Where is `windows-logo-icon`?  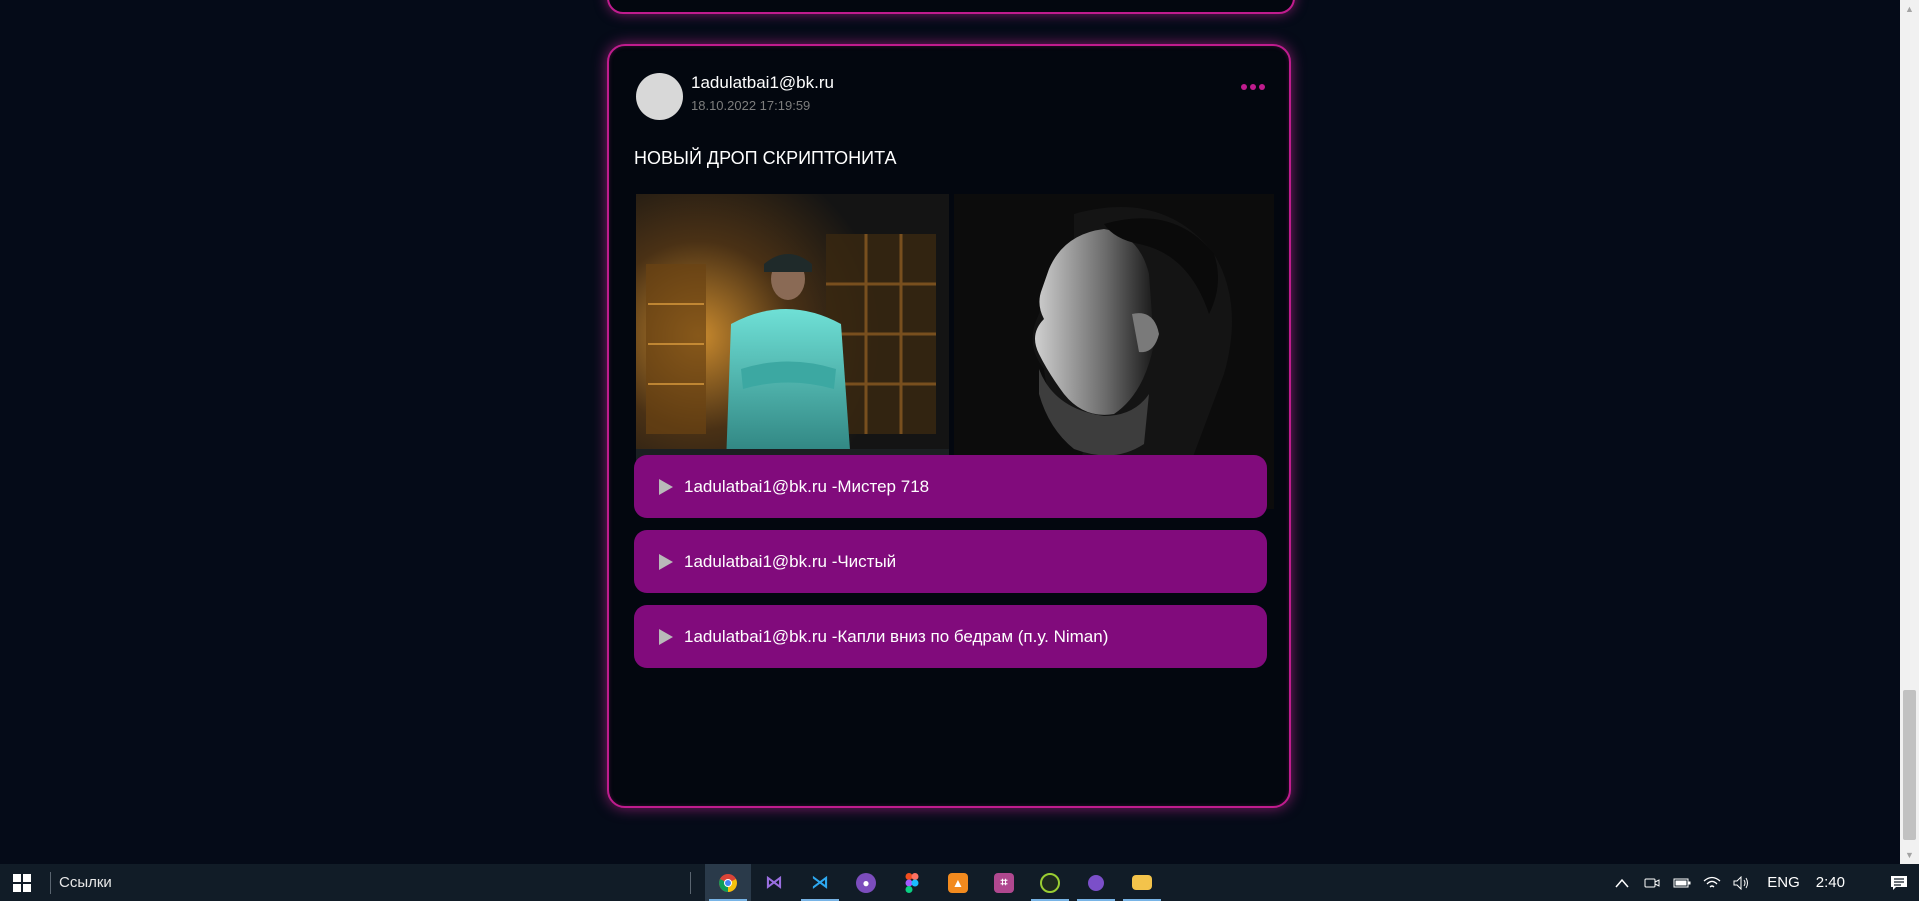
windows-logo-icon is located at coordinates (22, 882).